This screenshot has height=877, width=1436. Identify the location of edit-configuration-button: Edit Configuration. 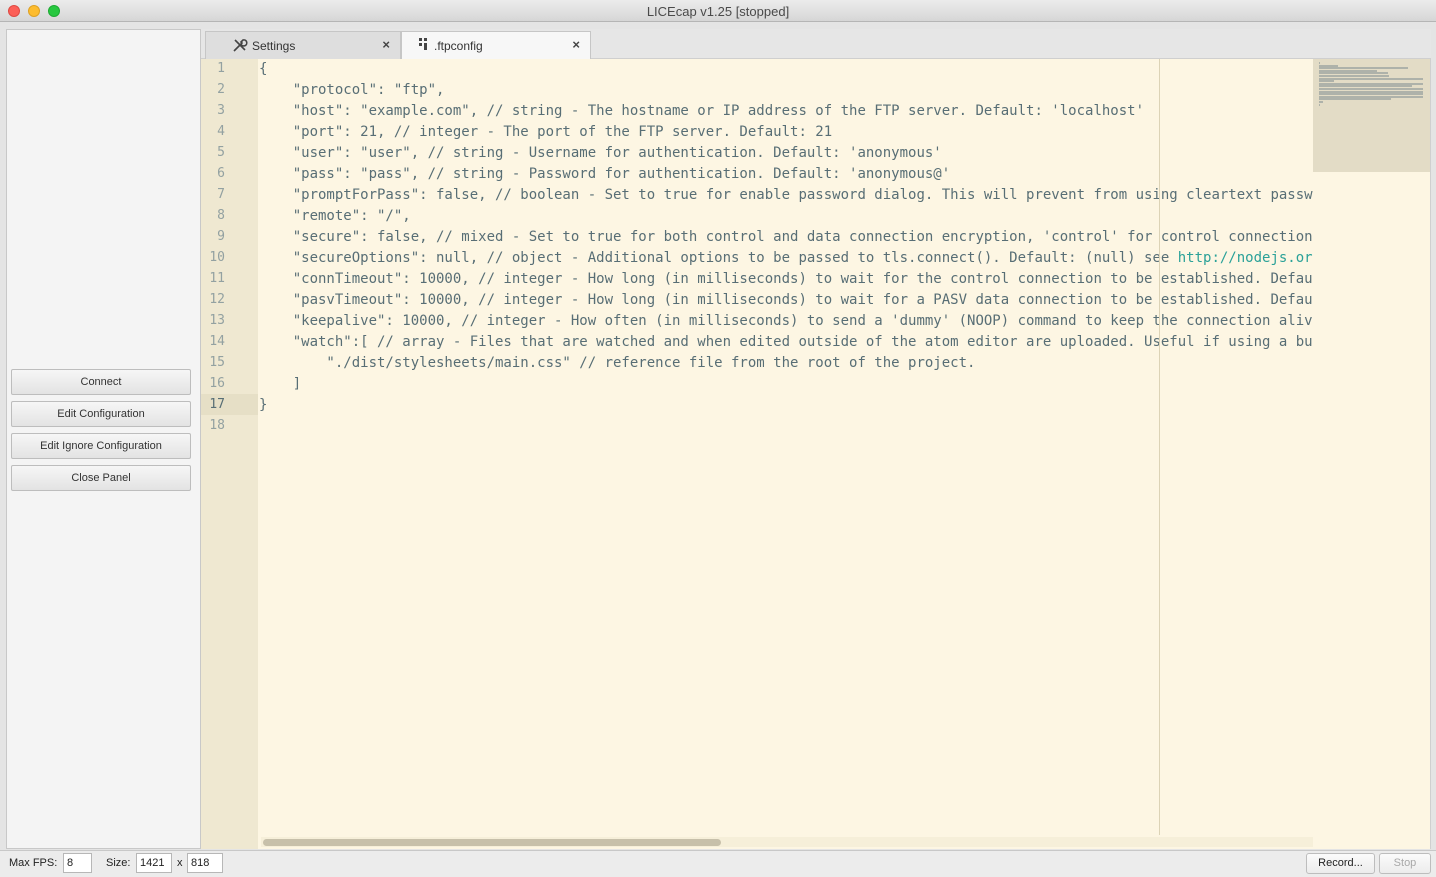
(101, 414).